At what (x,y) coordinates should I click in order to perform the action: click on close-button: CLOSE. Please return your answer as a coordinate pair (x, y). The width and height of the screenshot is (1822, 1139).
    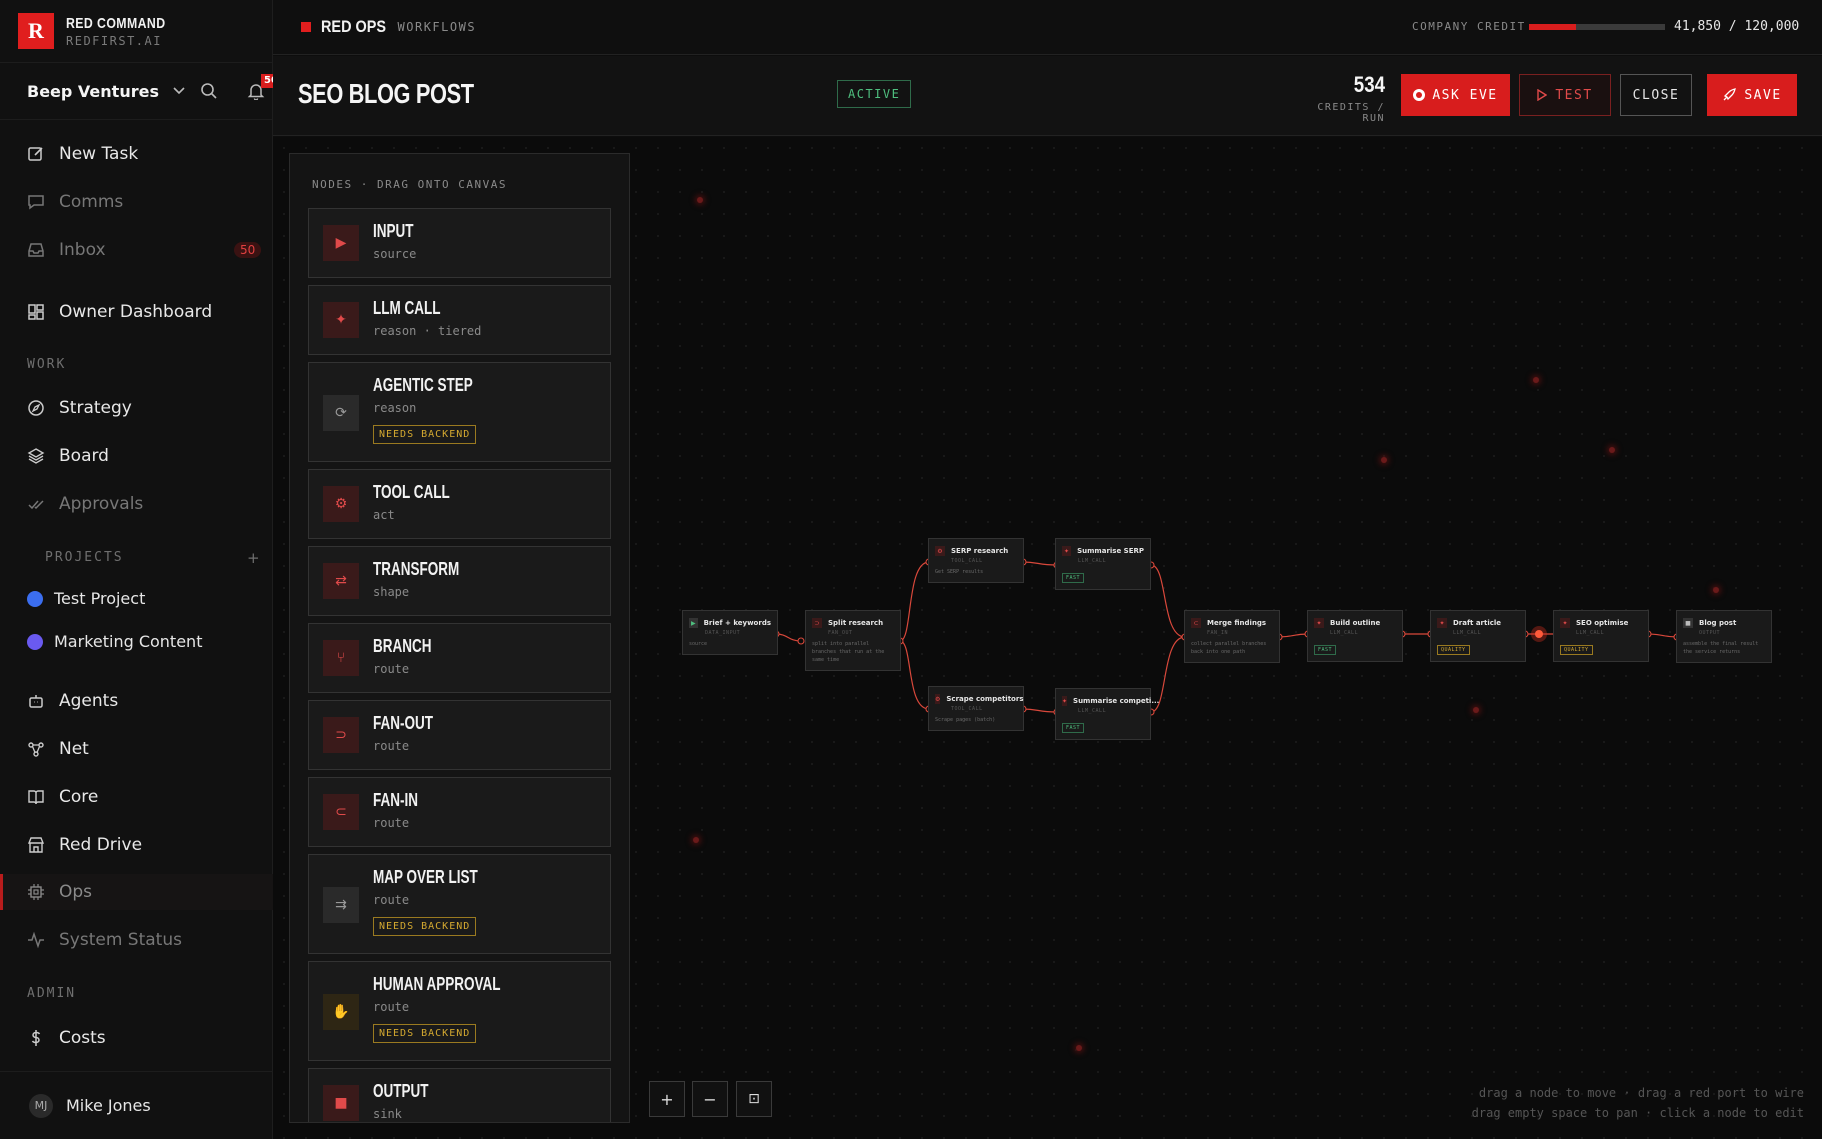
    Looking at the image, I should click on (1656, 95).